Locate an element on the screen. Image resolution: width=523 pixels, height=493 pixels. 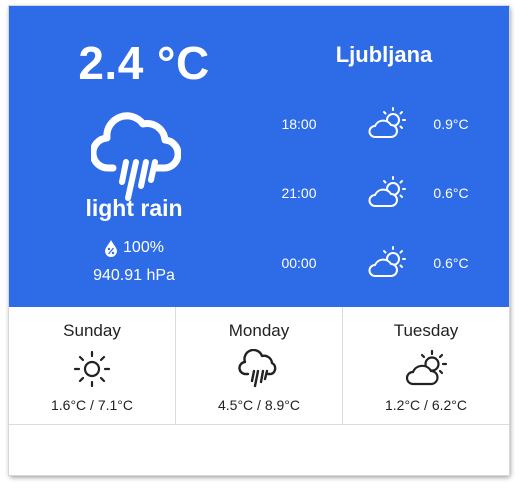
hourly-row: 18:00 0.9°C is located at coordinates (389, 124).